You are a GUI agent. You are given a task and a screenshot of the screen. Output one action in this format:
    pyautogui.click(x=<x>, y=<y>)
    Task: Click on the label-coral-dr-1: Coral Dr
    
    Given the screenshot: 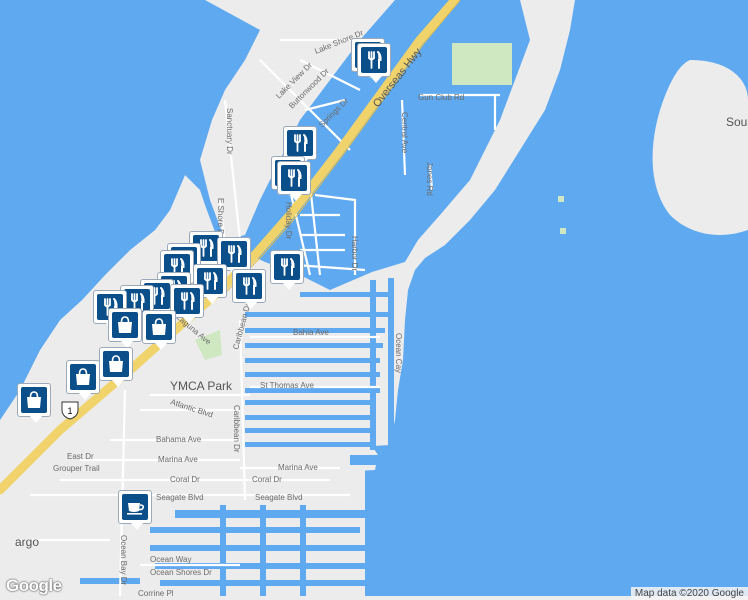 What is the action you would take?
    pyautogui.click(x=185, y=479)
    